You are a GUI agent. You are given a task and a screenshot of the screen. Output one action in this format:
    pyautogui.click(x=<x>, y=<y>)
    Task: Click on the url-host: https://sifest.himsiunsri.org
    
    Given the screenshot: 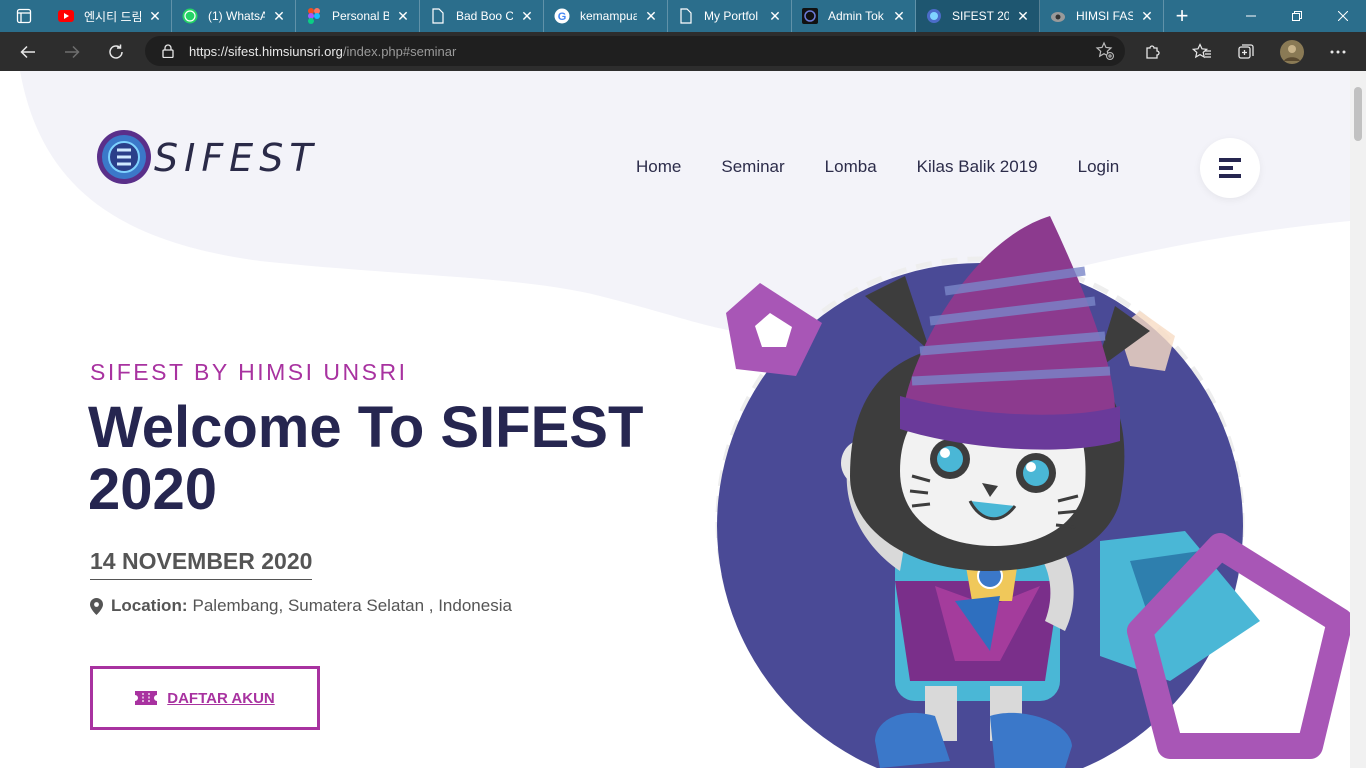 What is the action you would take?
    pyautogui.click(x=266, y=51)
    